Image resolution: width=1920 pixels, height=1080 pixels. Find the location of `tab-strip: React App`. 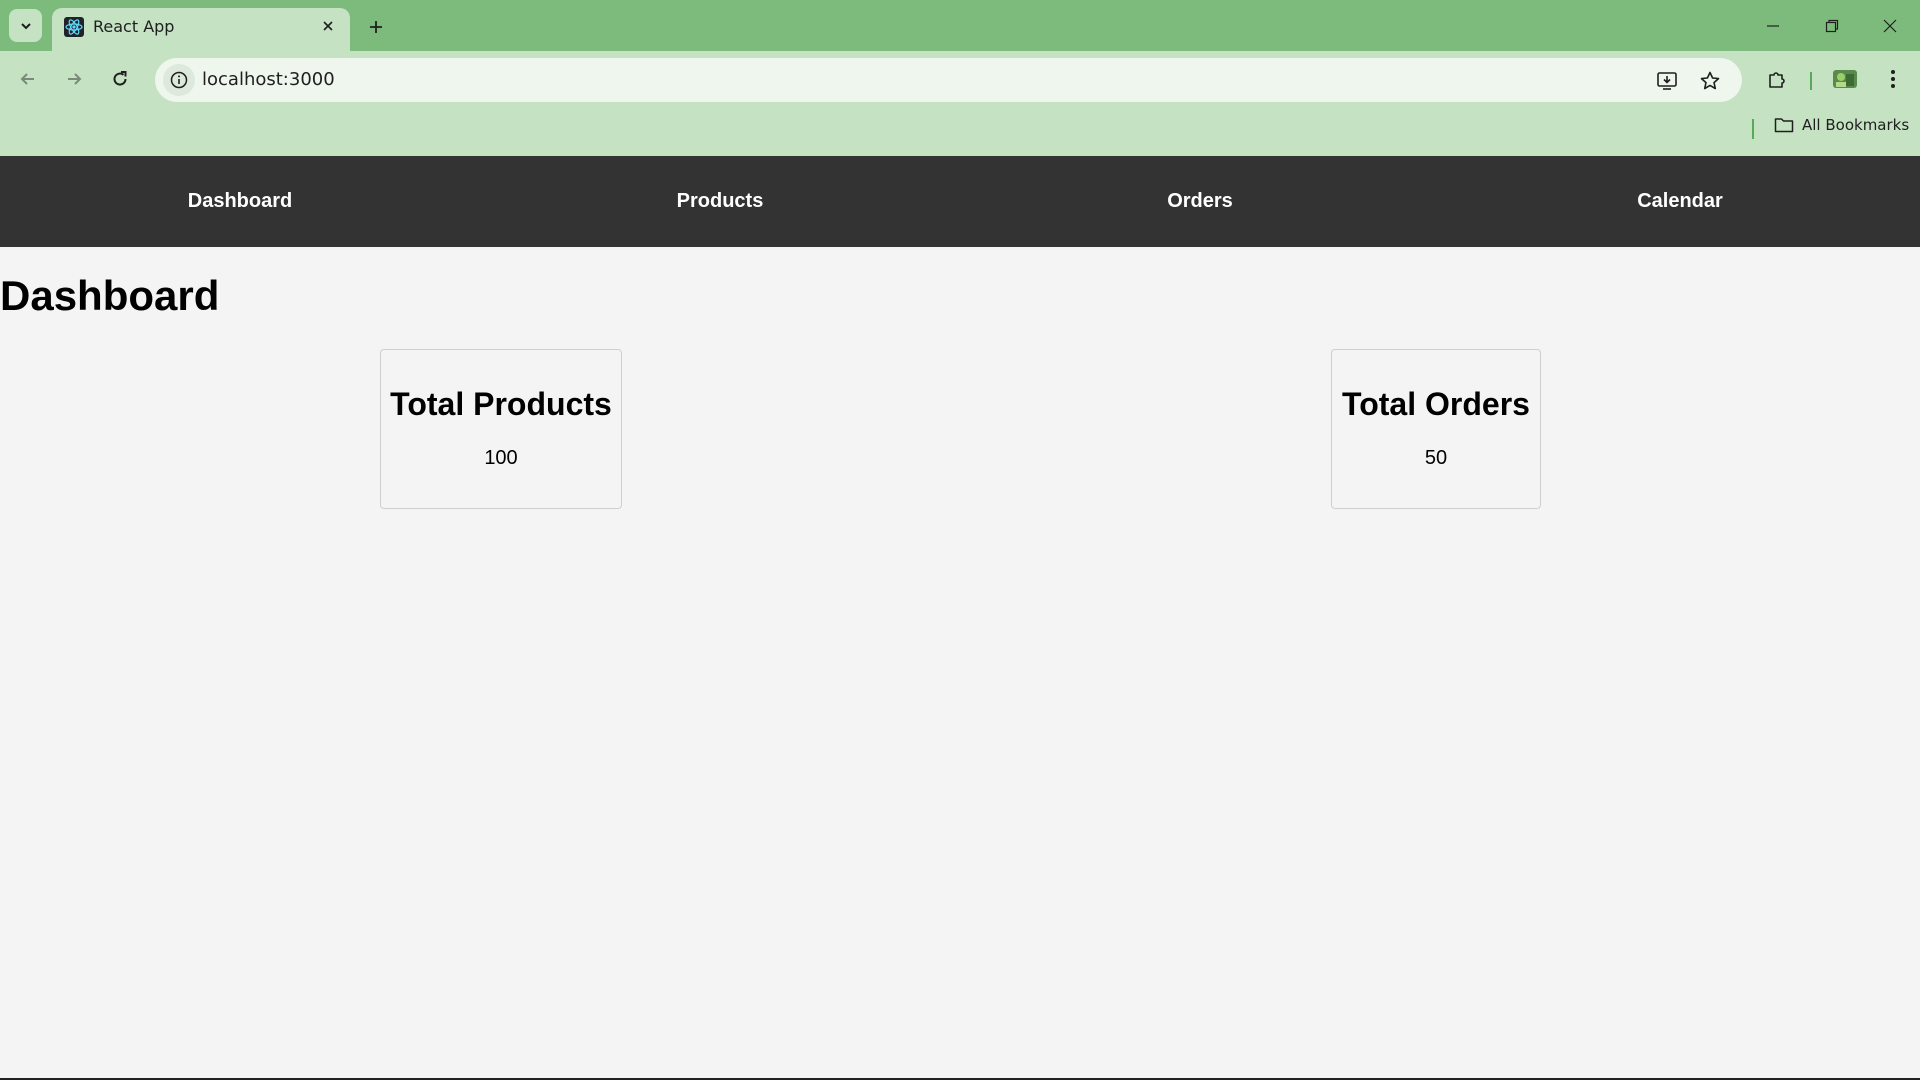

tab-strip: React App is located at coordinates (960, 25).